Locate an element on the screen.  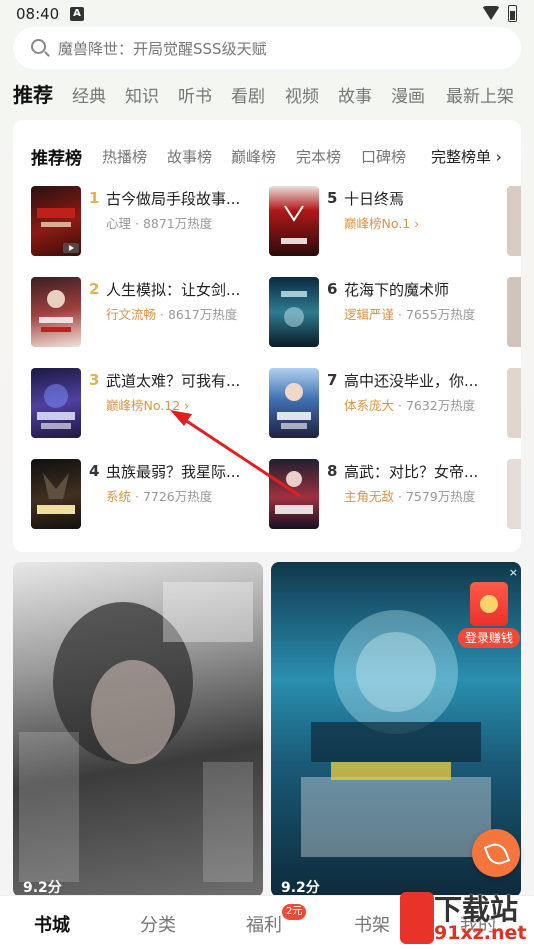
search-icon is located at coordinates (38, 46).